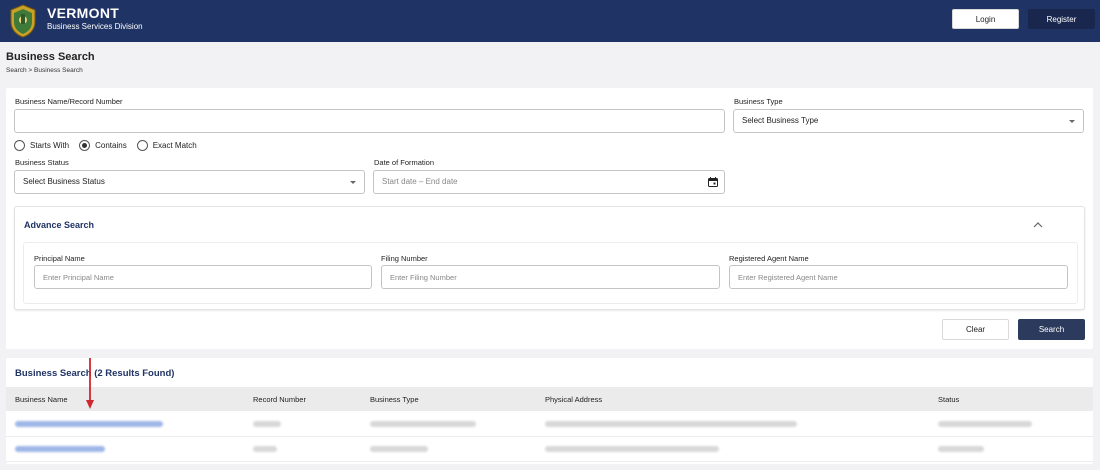 The width and height of the screenshot is (1100, 470). Describe the element at coordinates (85, 145) in the screenshot. I see `radio-selected-icon` at that location.